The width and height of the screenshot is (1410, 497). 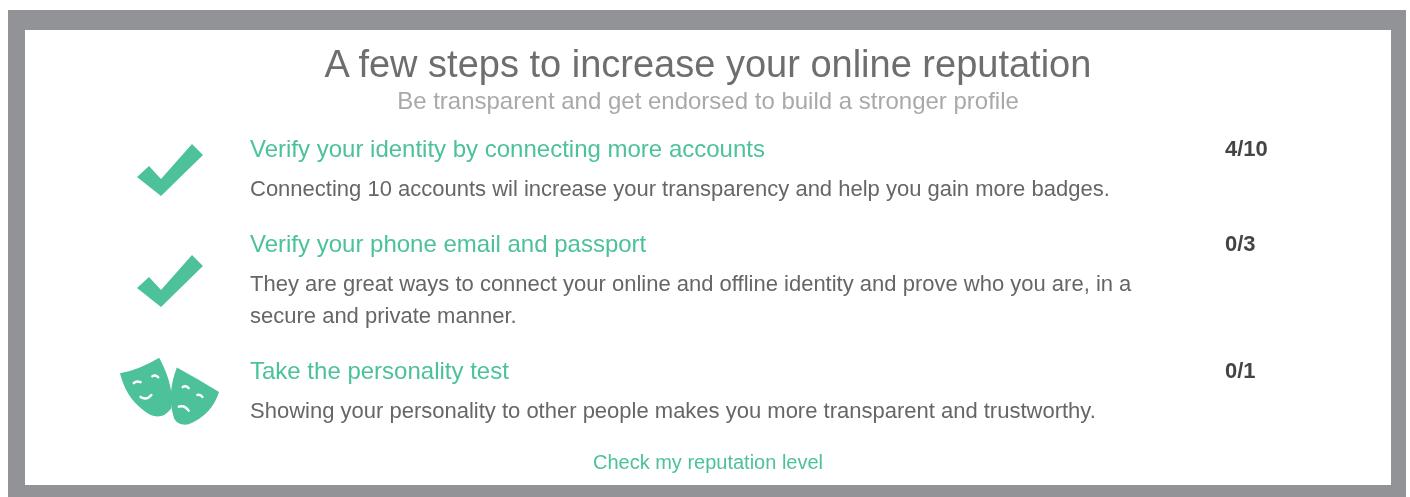 I want to click on step-description: They are great ways to connect your online and offline identity and prove who you are, in a secure and private manner., so click(x=691, y=300).